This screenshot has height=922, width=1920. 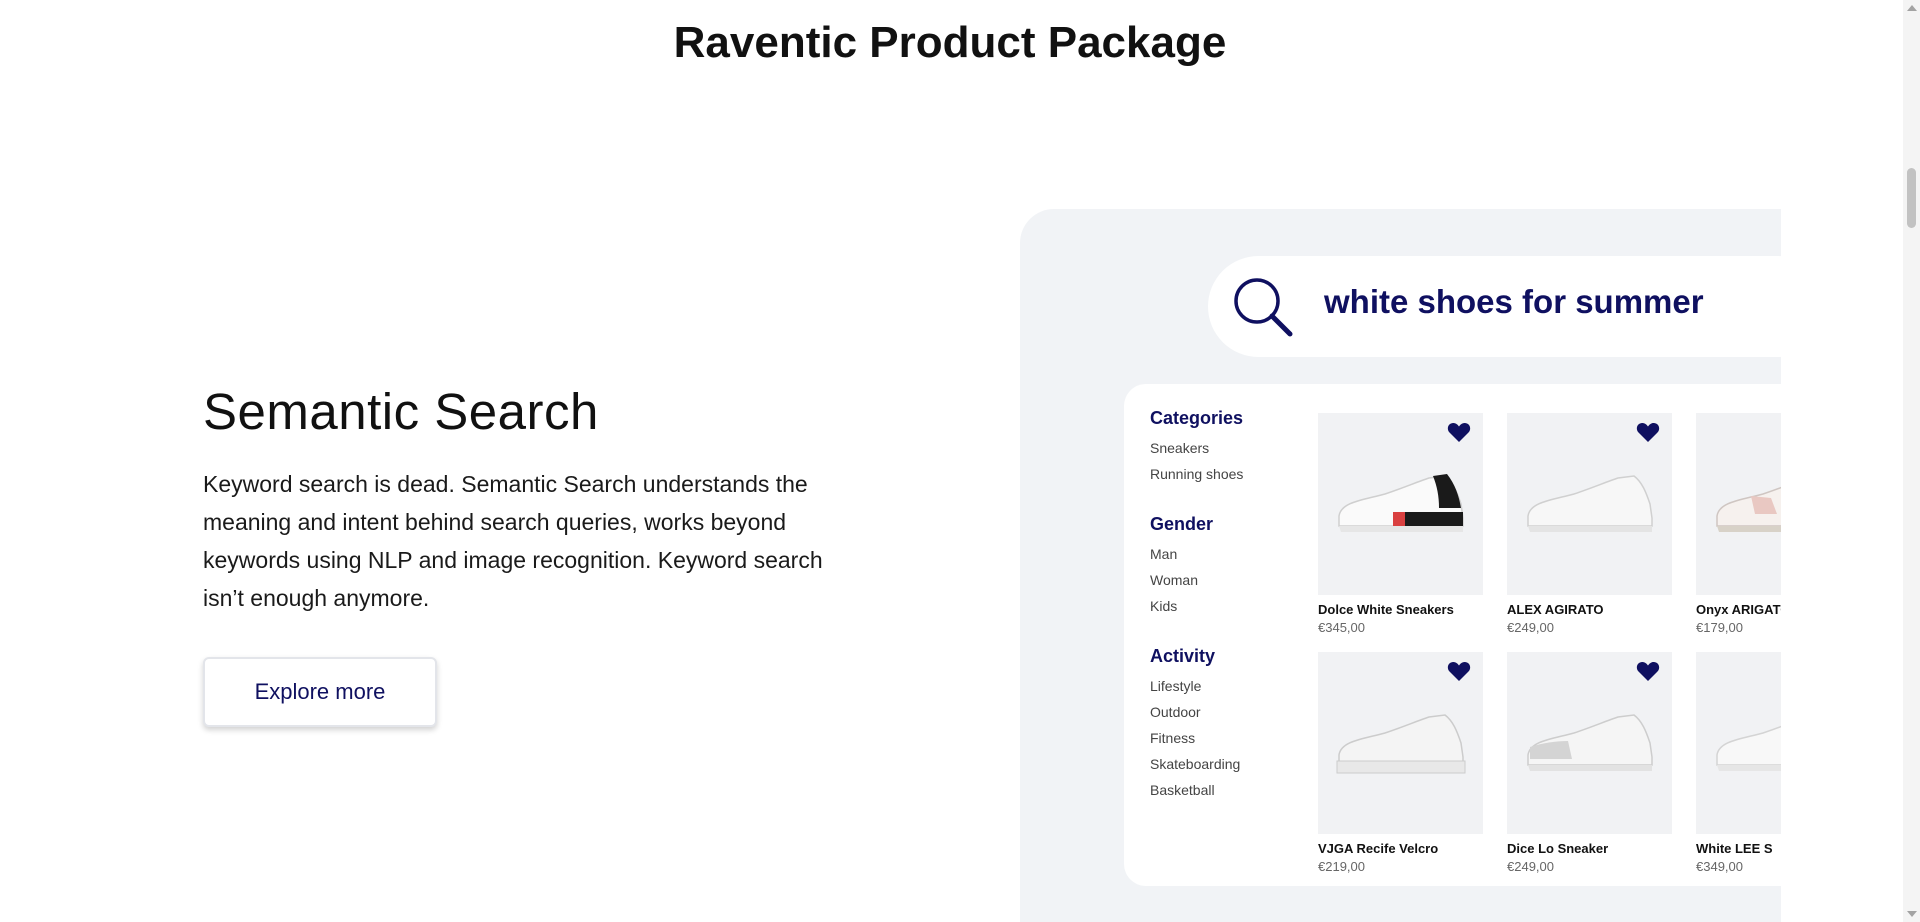 What do you see at coordinates (1386, 609) in the screenshot?
I see `product-name: Dolce White Sneakers` at bounding box center [1386, 609].